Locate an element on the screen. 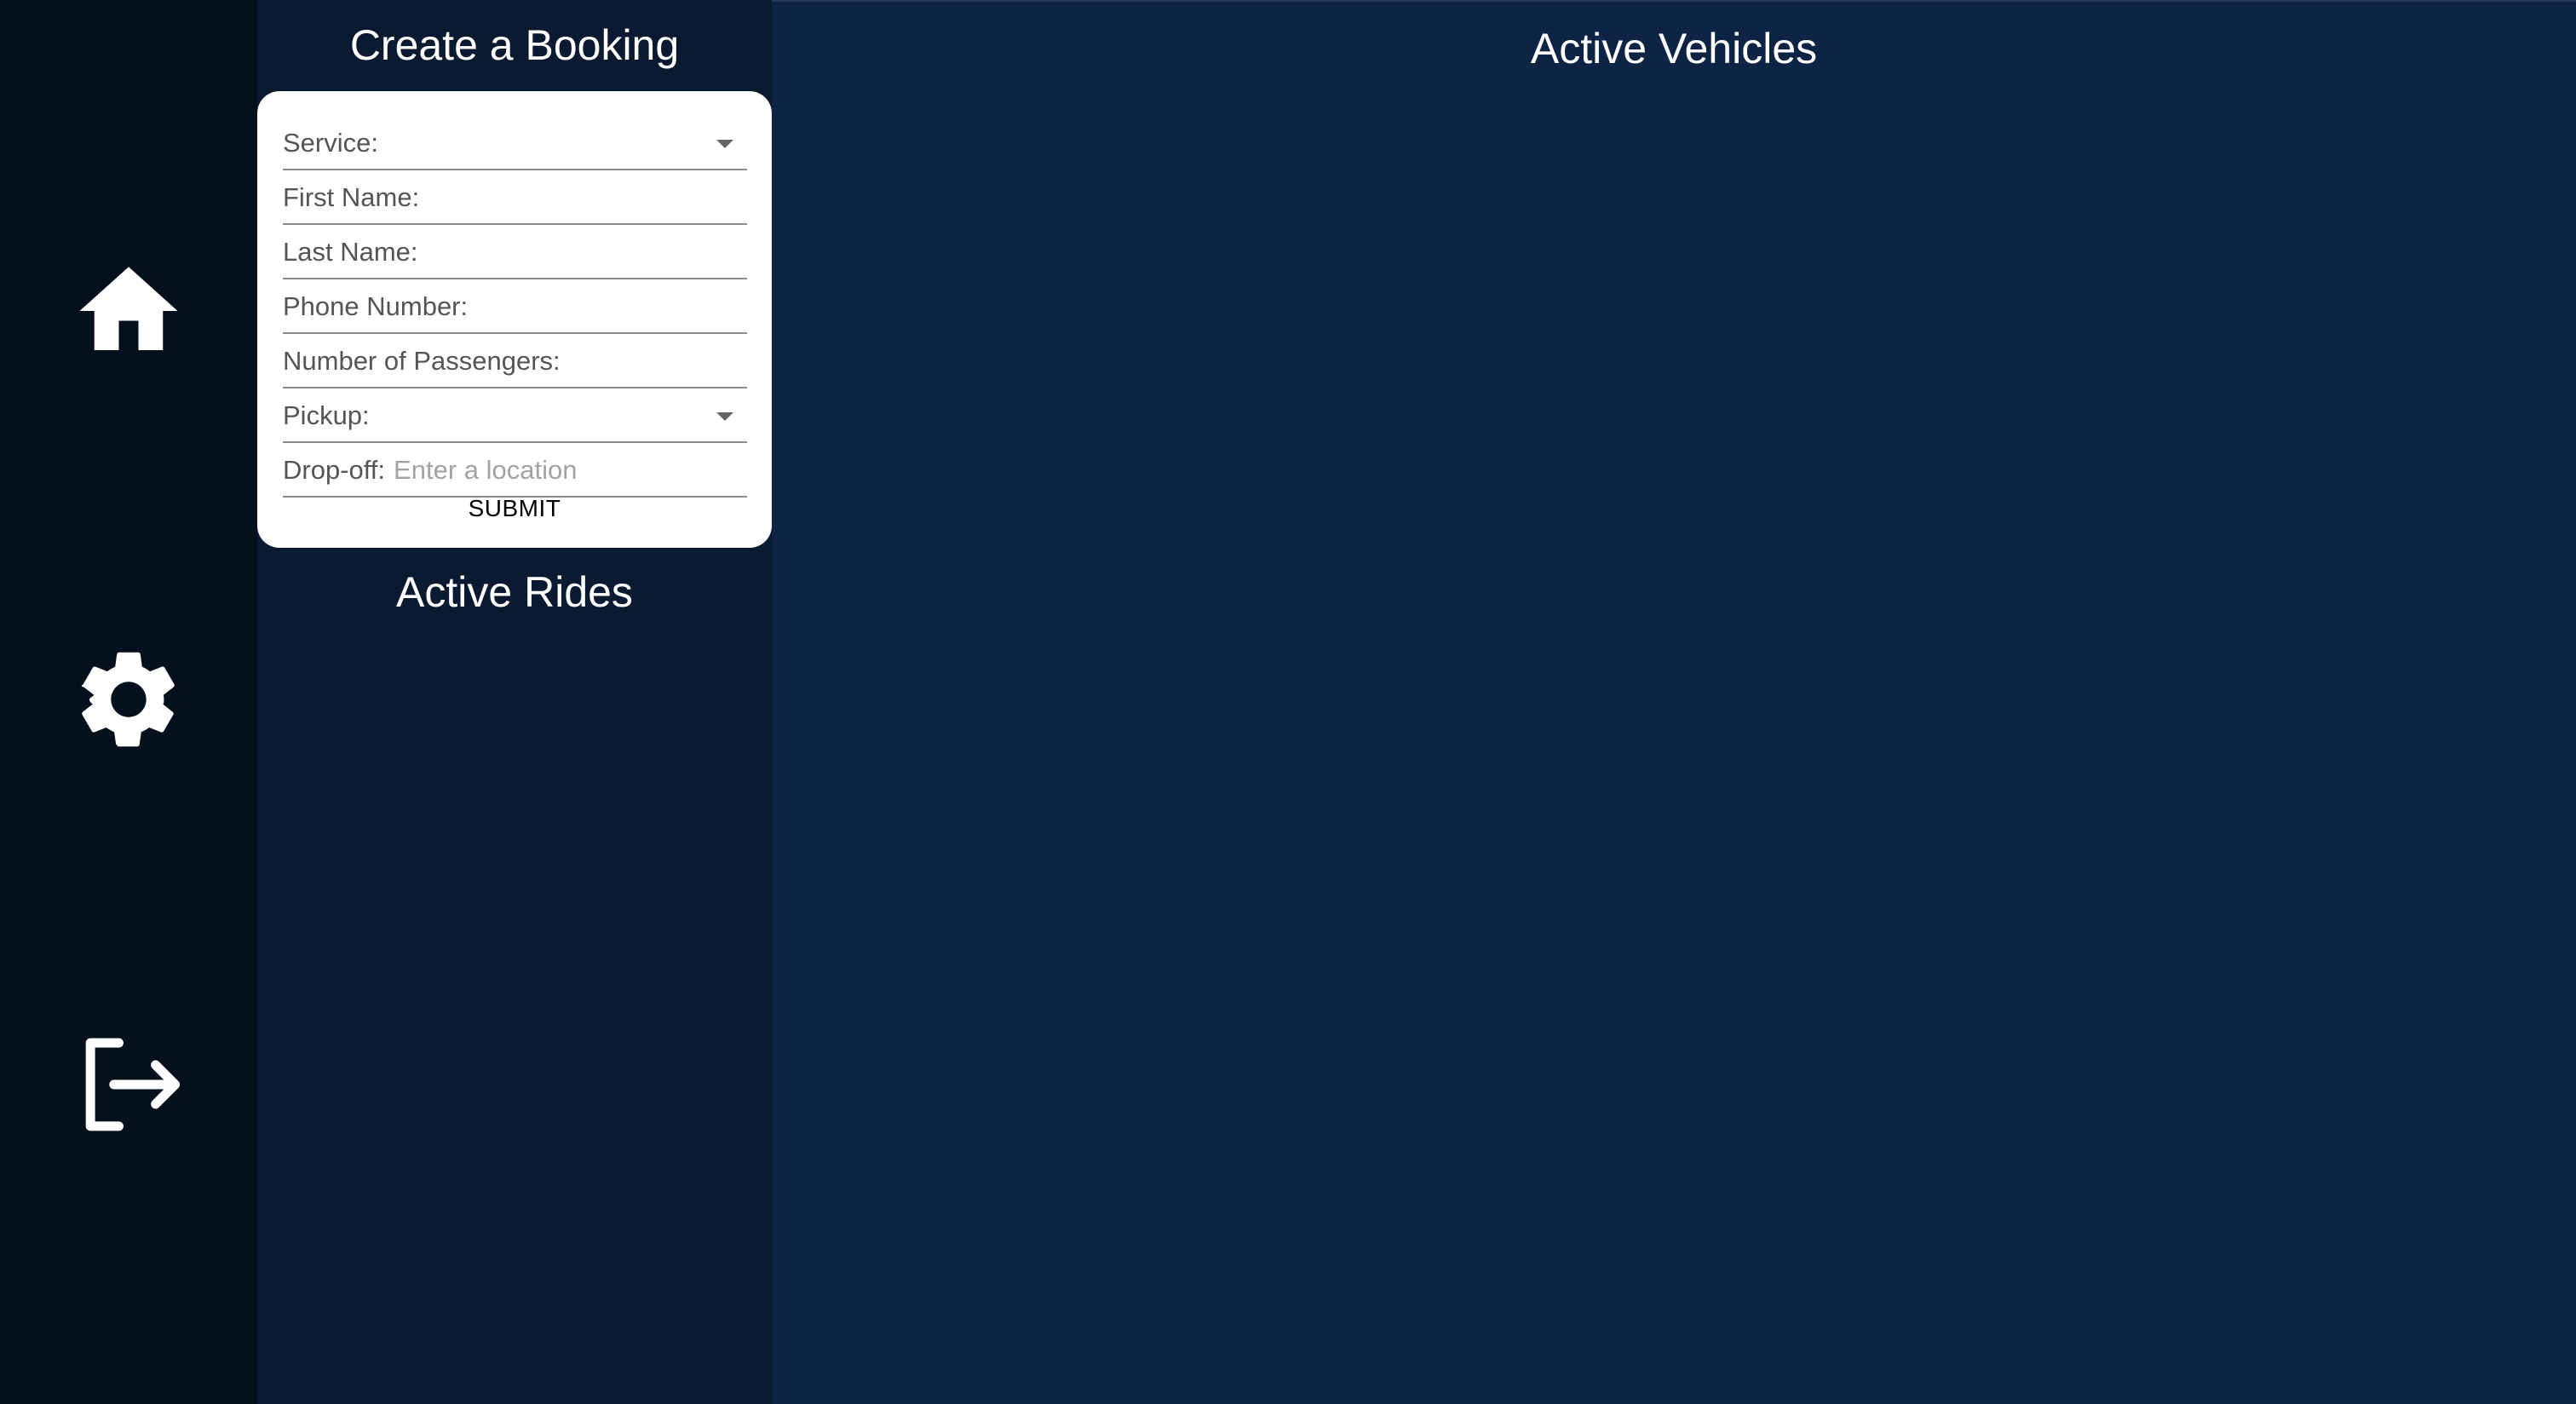 The width and height of the screenshot is (2576, 1404). pickup-label: Pickup: is located at coordinates (326, 415).